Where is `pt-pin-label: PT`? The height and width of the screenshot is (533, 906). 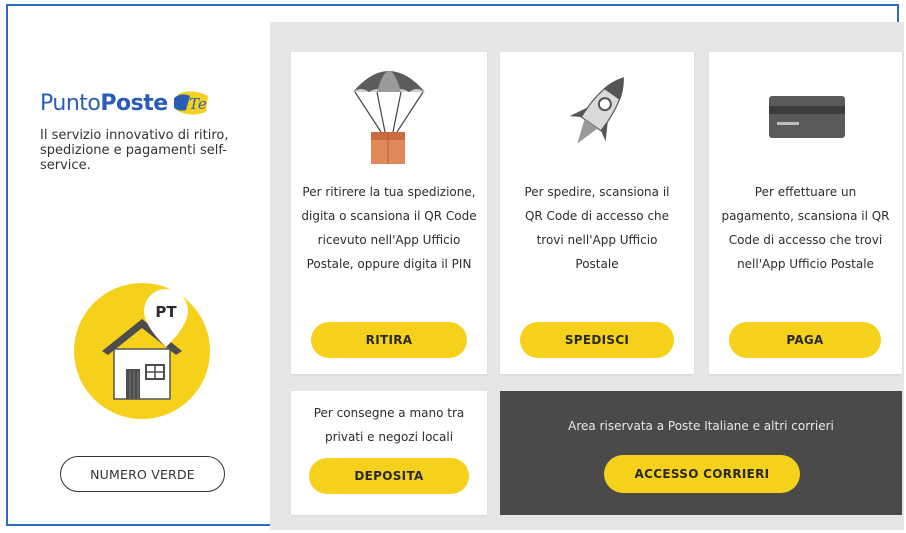 pt-pin-label: PT is located at coordinates (166, 312).